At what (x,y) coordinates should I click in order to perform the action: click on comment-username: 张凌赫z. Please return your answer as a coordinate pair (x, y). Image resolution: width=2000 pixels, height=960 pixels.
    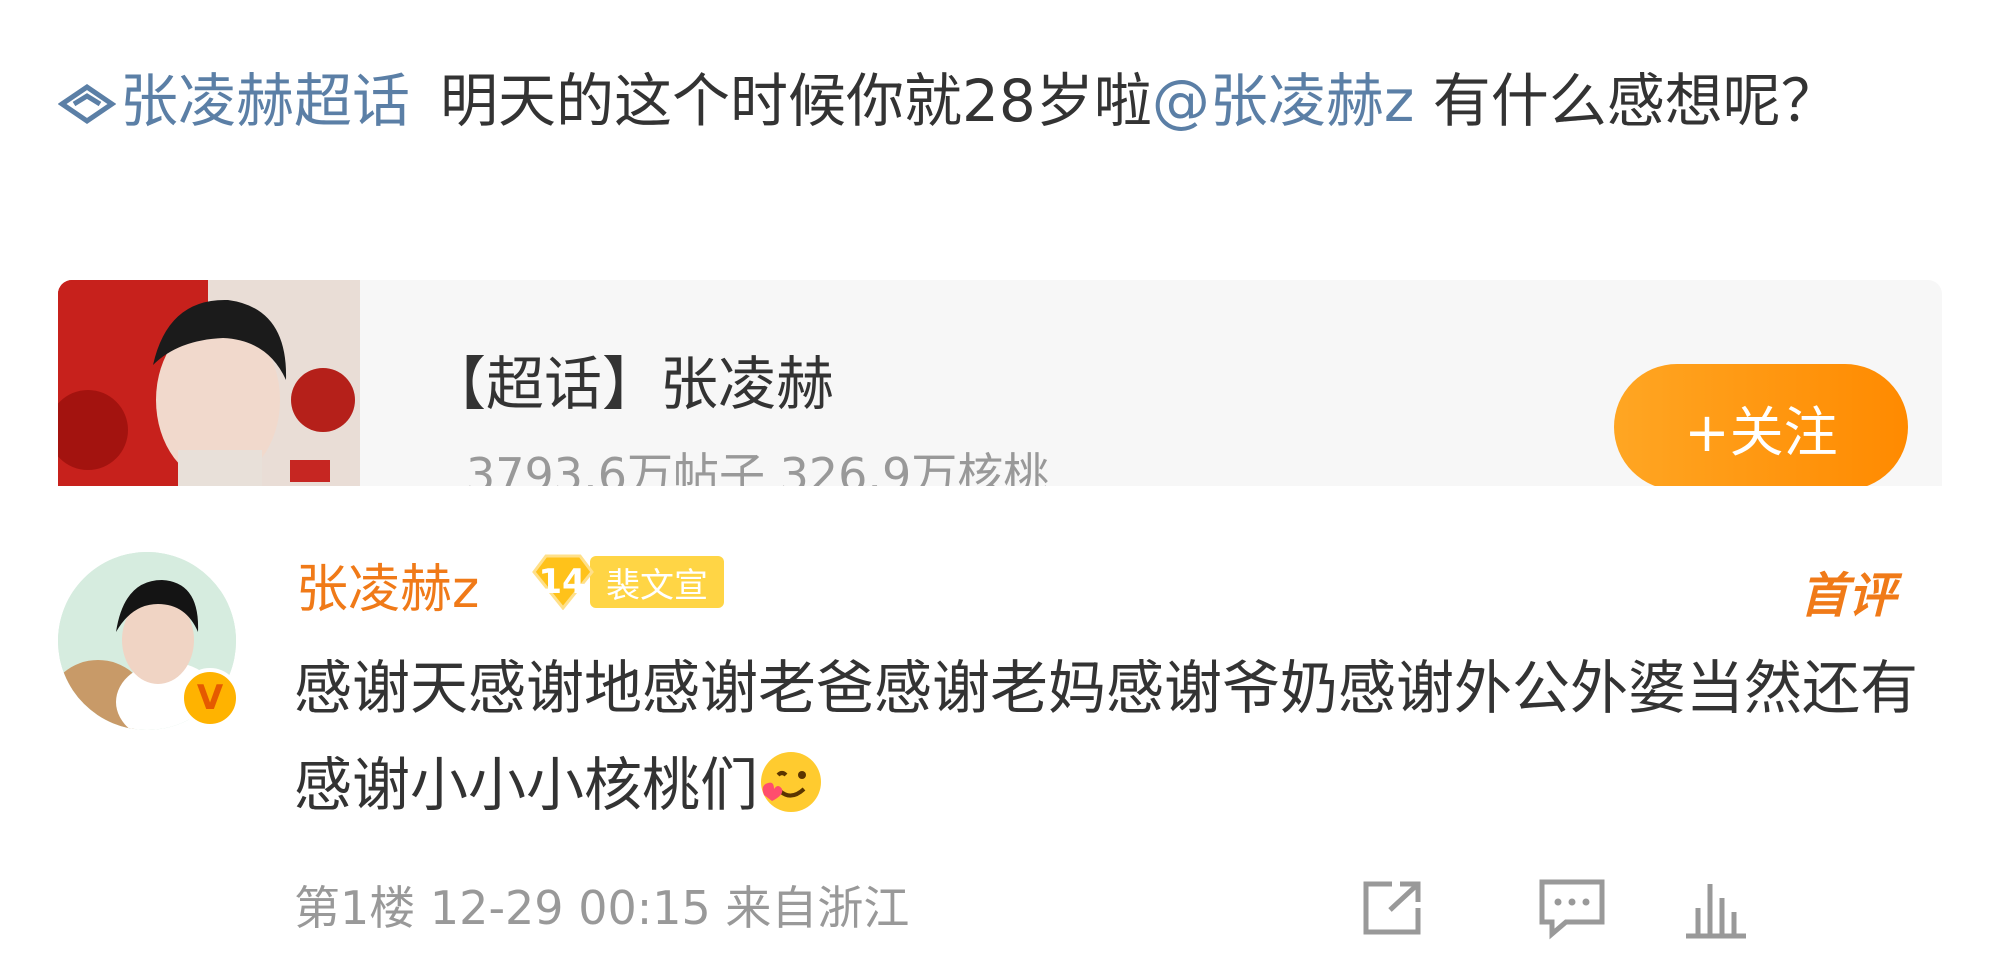
    Looking at the image, I should click on (387, 590).